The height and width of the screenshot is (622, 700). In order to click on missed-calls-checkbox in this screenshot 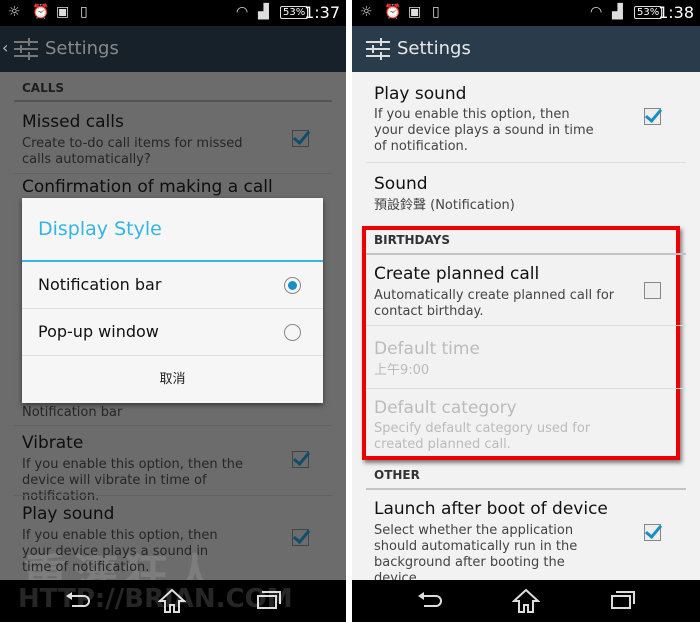, I will do `click(300, 138)`.